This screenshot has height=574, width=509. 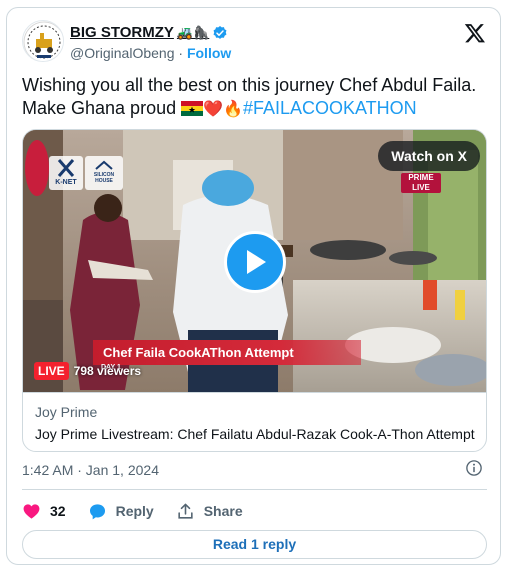 I want to click on ghana-flag-icon, so click(x=192, y=108).